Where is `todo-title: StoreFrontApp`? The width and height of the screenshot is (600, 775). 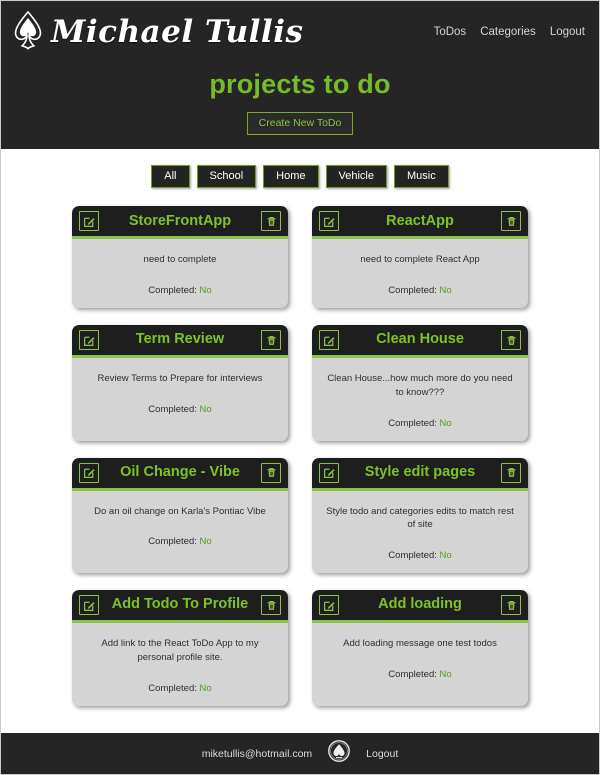
todo-title: StoreFrontApp is located at coordinates (180, 220).